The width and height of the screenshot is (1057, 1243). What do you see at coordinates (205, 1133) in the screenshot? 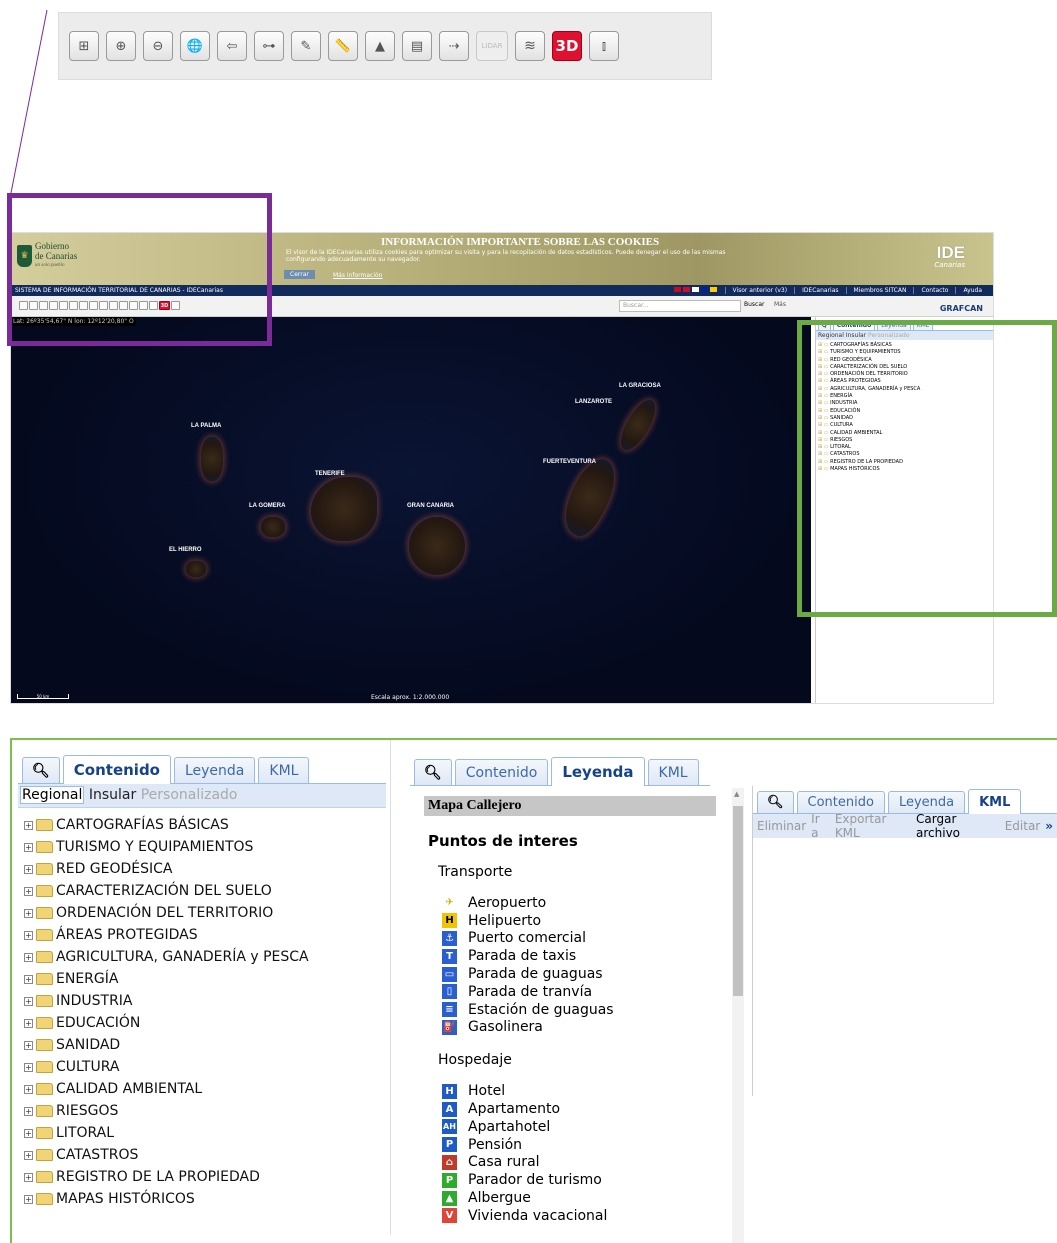
I see `tree-item: + LITORAL` at bounding box center [205, 1133].